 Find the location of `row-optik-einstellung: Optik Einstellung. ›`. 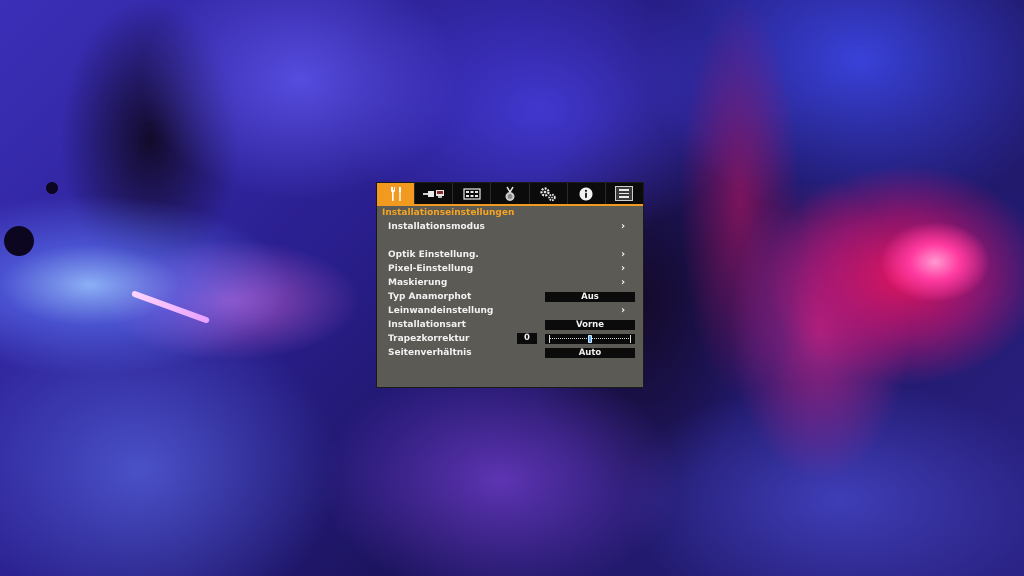

row-optik-einstellung: Optik Einstellung. › is located at coordinates (510, 255).